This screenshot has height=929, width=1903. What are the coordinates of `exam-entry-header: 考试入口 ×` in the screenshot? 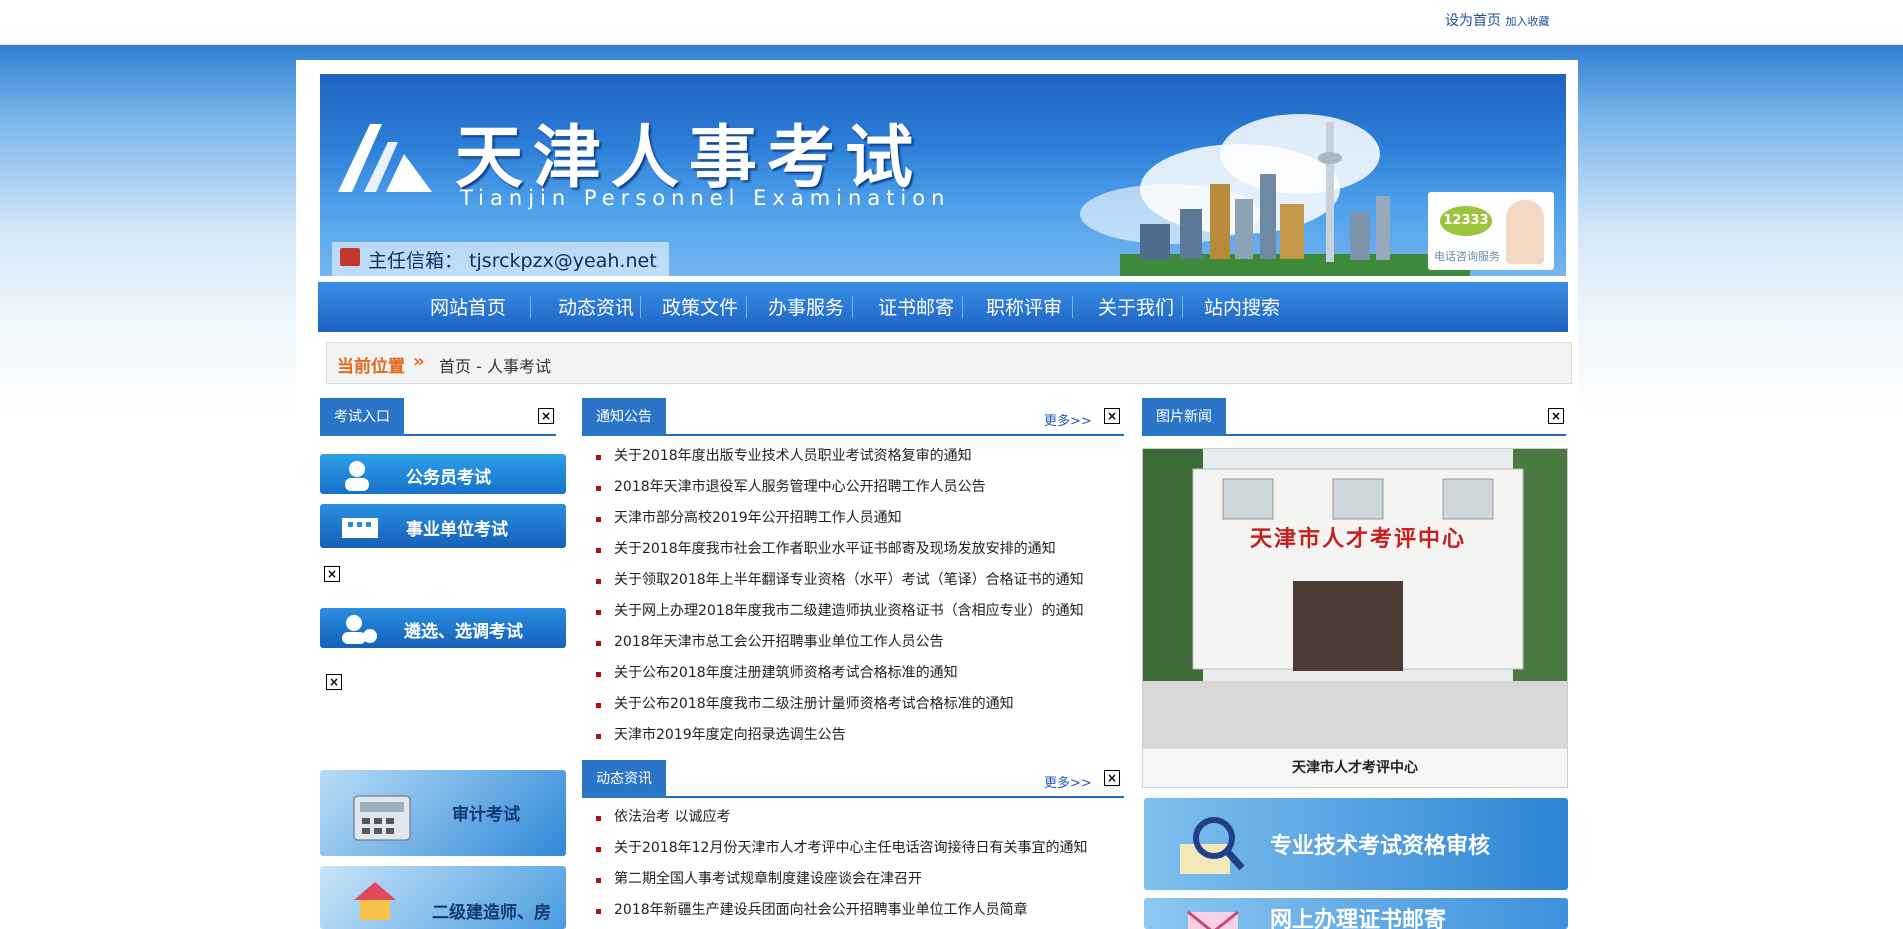 It's located at (438, 417).